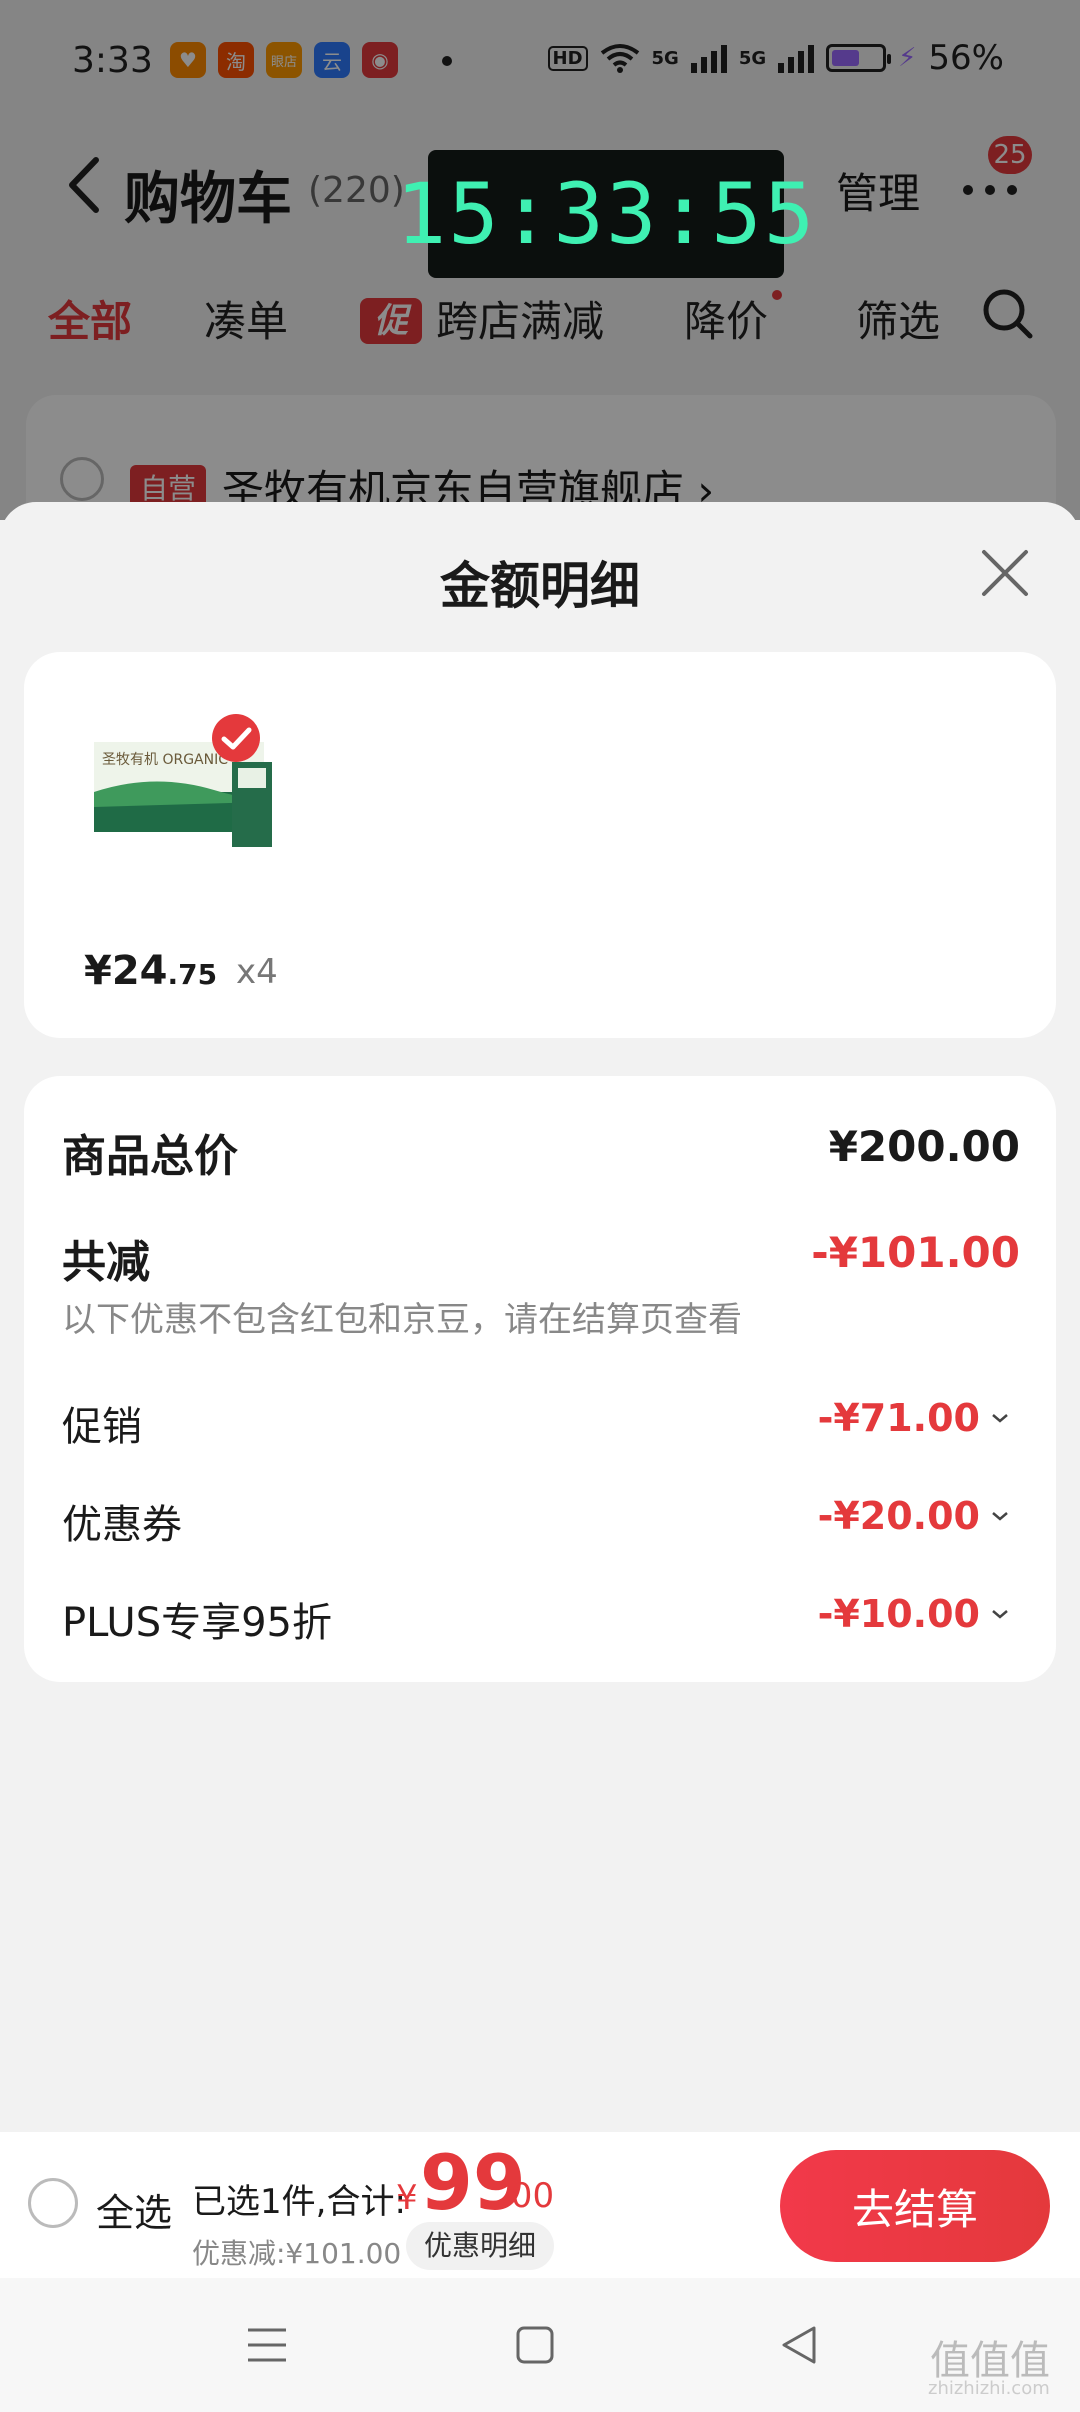 The image size is (1080, 2412). I want to click on coupon-value: -¥20.00, so click(898, 1516).